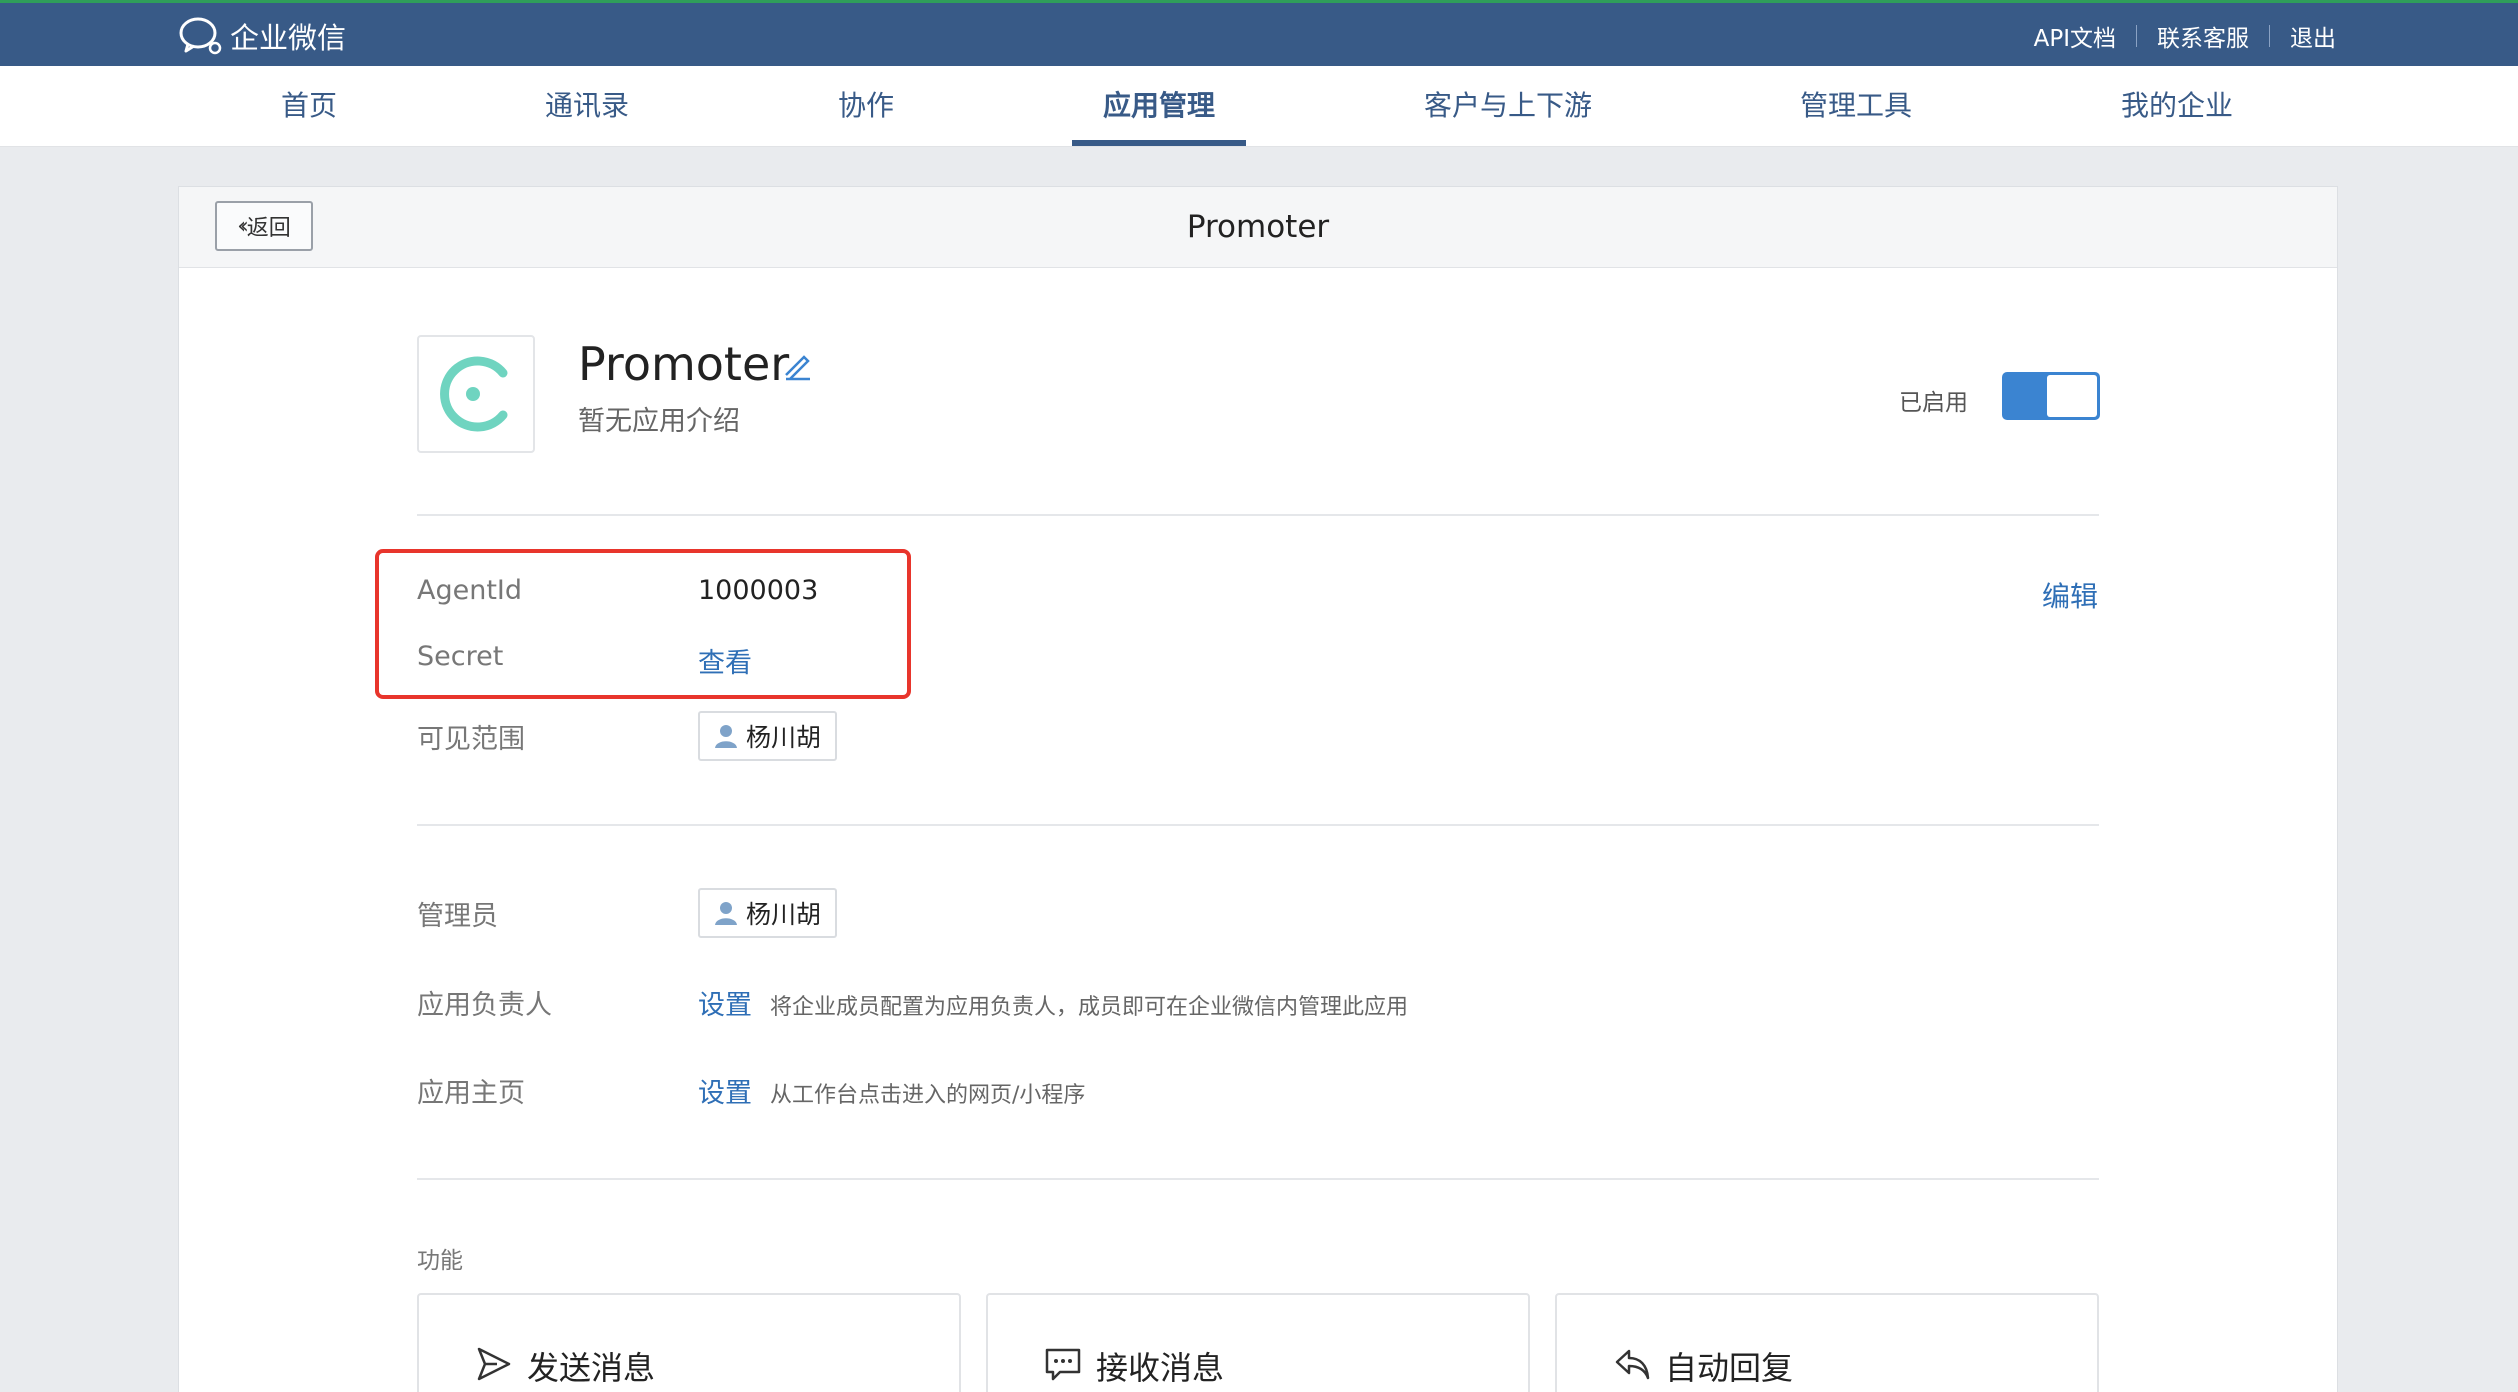  I want to click on visibility-member-chip: 杨川胡, so click(768, 736).